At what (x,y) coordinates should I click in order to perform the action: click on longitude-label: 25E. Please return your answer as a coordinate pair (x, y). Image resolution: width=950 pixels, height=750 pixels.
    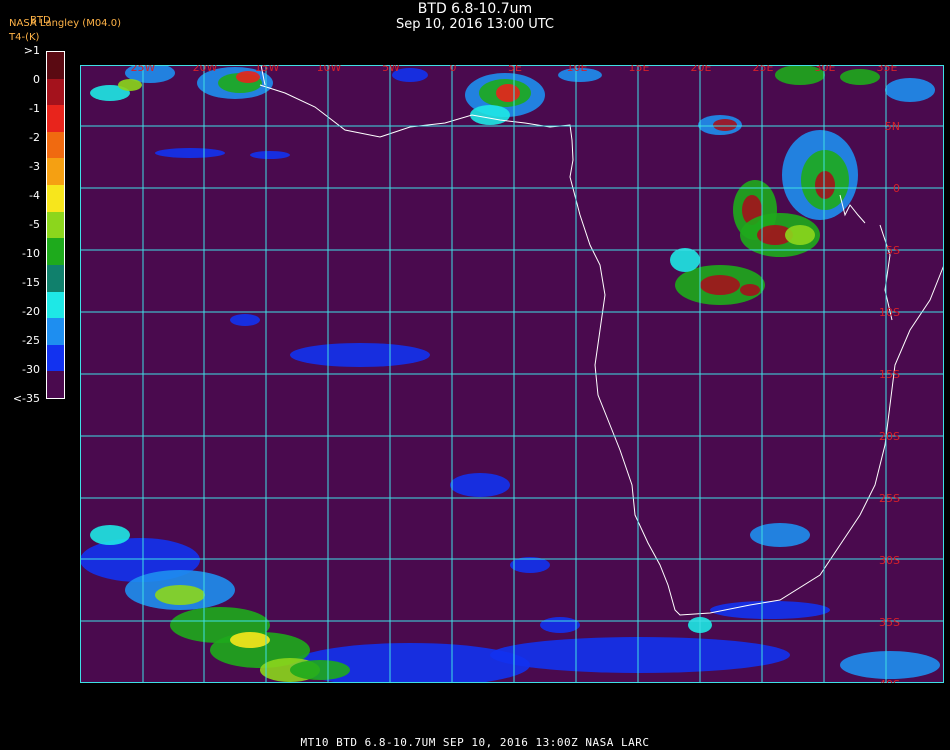
    Looking at the image, I should click on (763, 69).